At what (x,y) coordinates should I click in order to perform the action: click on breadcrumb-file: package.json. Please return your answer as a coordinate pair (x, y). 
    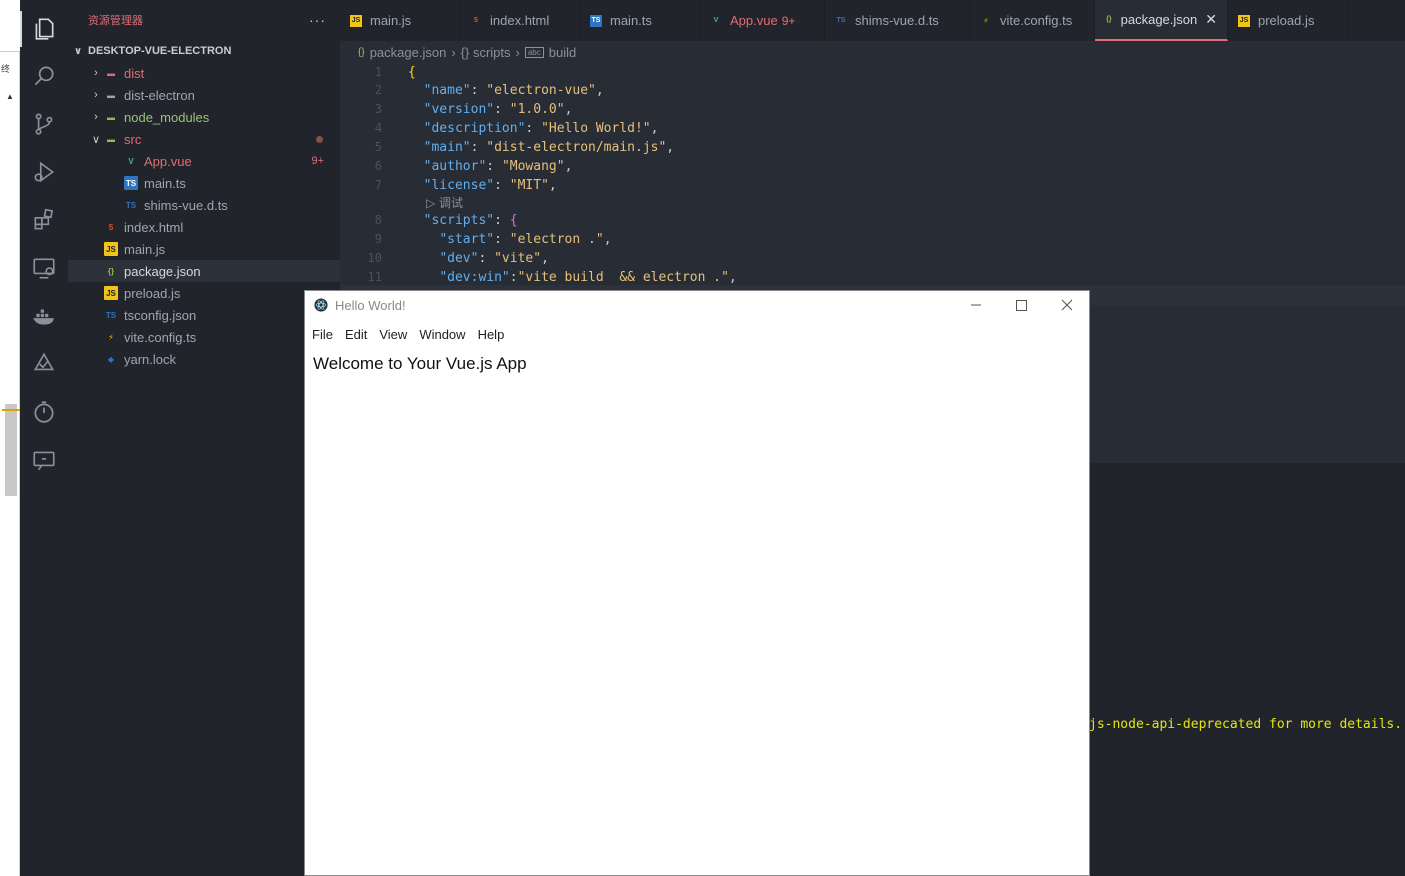
    Looking at the image, I should click on (408, 52).